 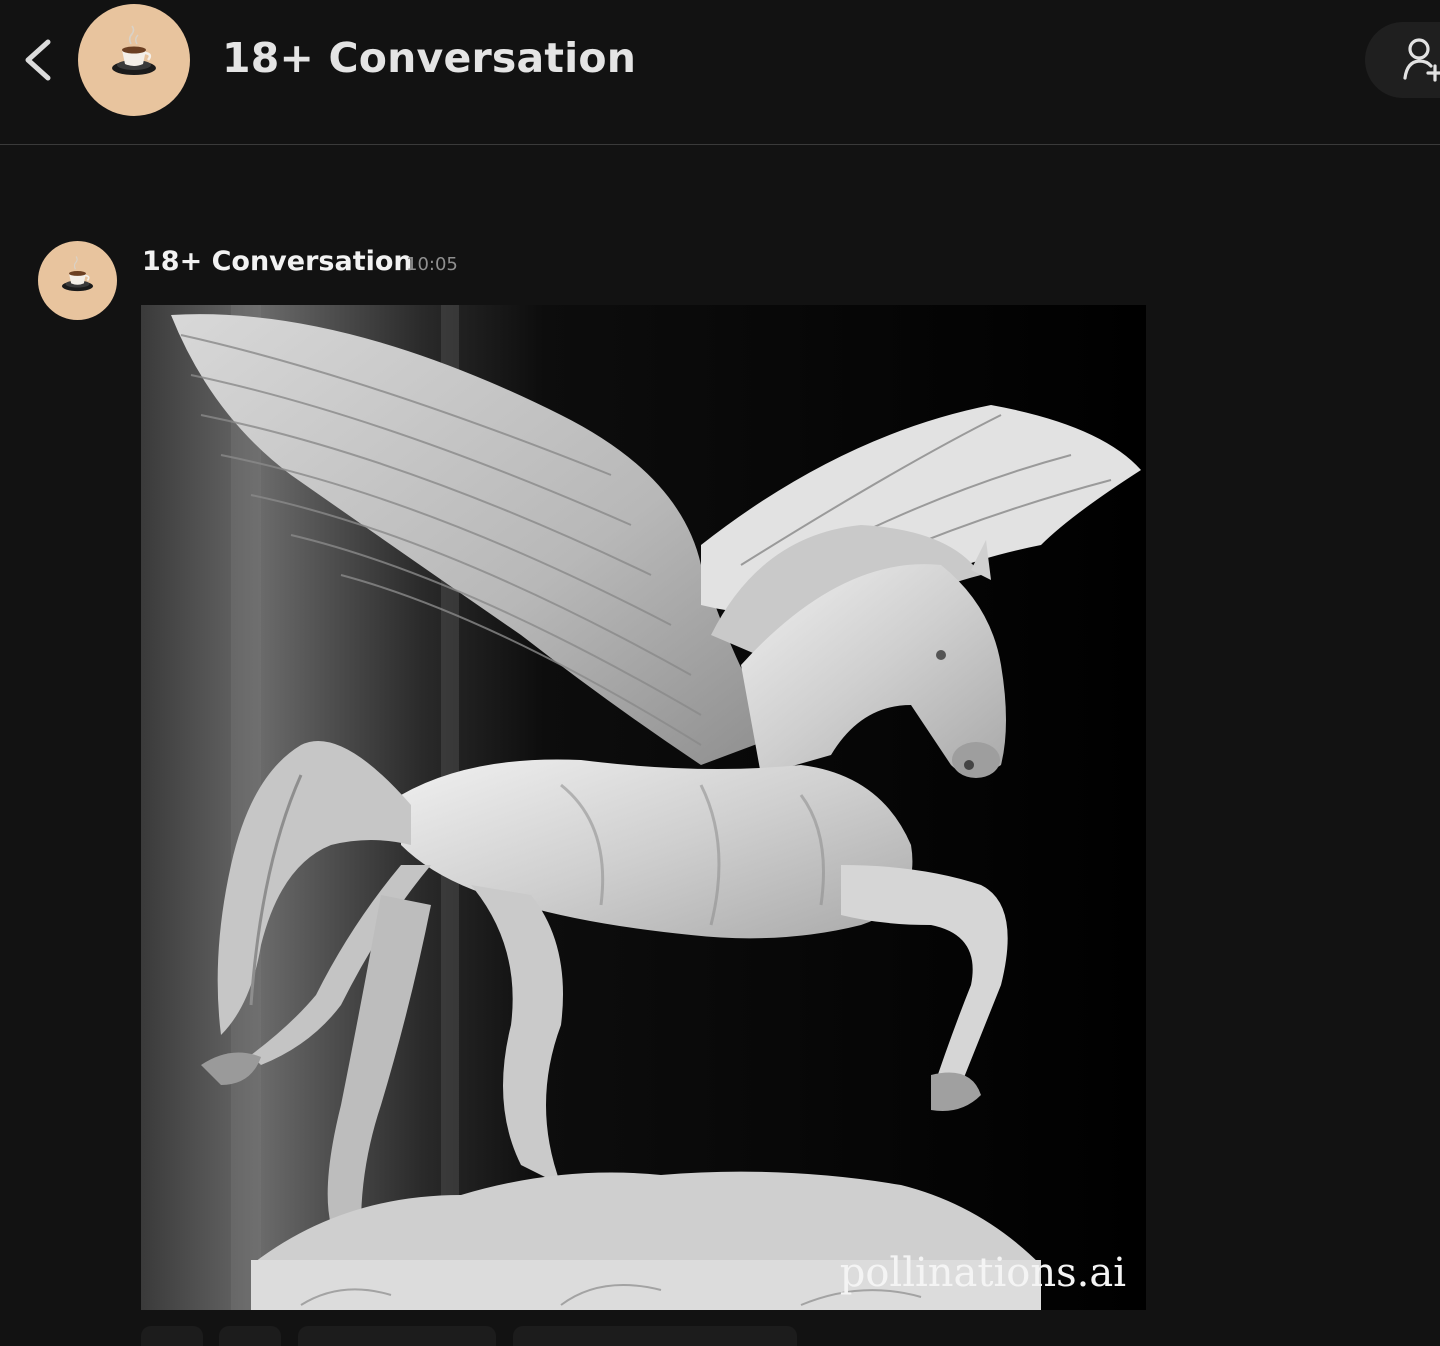 I want to click on message-author: 18+ Conversation, so click(x=277, y=261).